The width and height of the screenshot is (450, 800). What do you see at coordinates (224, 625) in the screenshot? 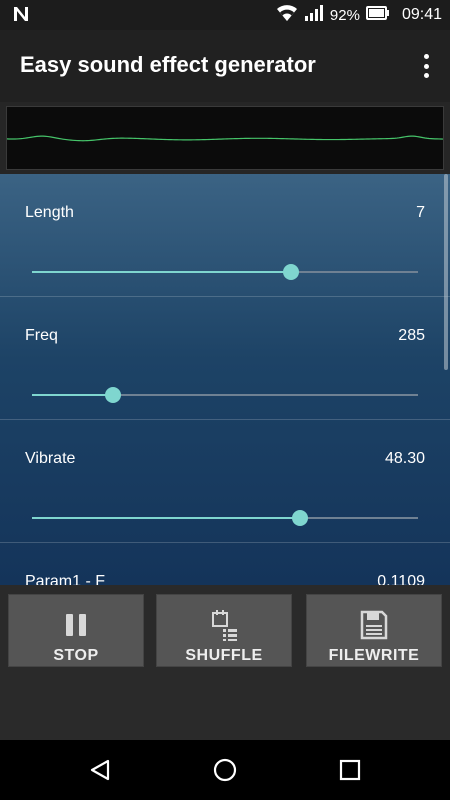
I see `shuffle-list-icon` at bounding box center [224, 625].